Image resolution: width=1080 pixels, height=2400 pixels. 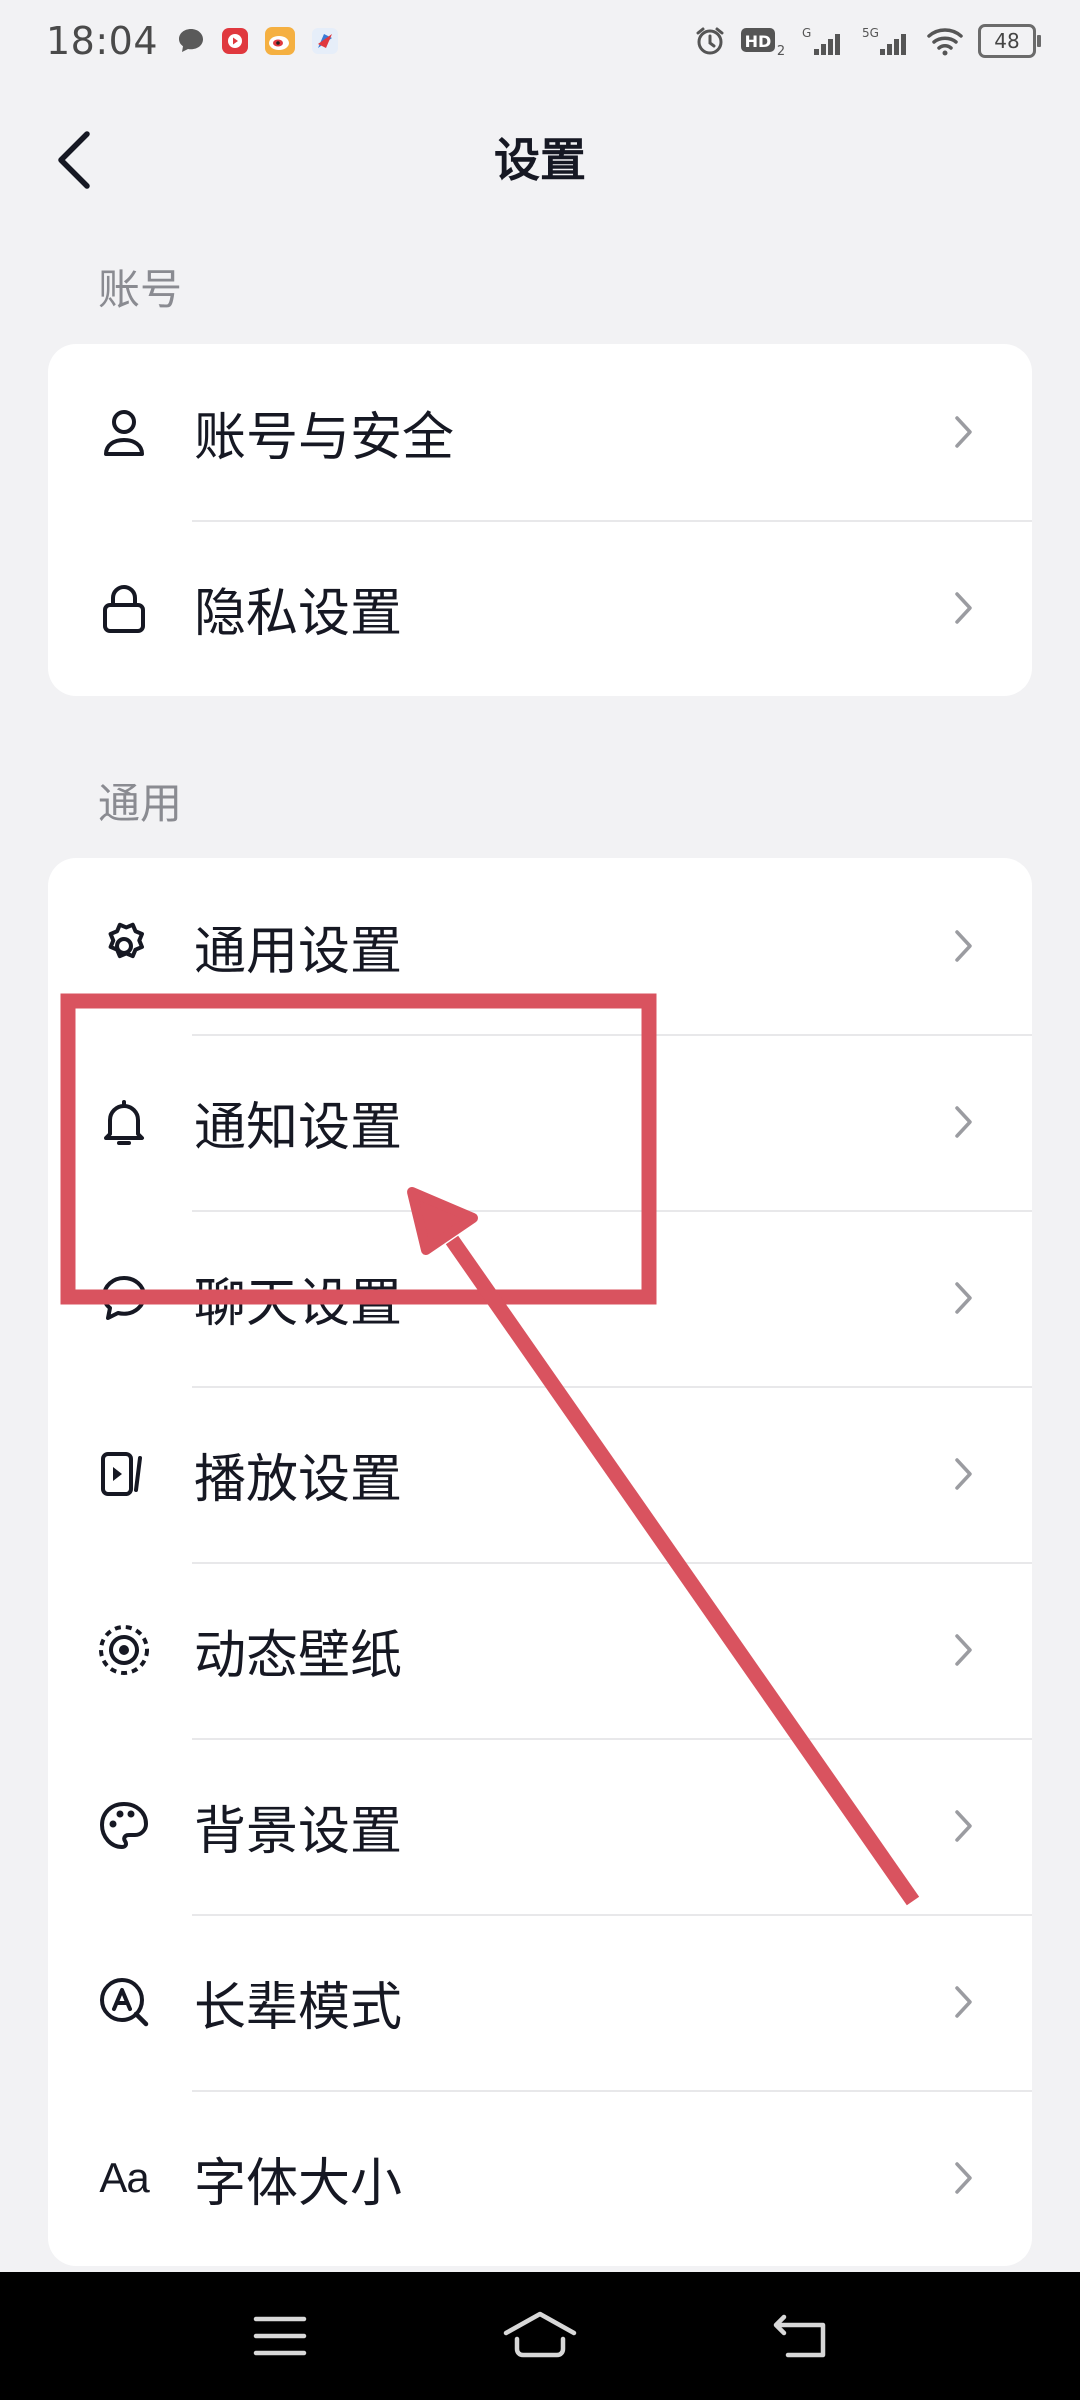 What do you see at coordinates (124, 1122) in the screenshot?
I see `bell-icon` at bounding box center [124, 1122].